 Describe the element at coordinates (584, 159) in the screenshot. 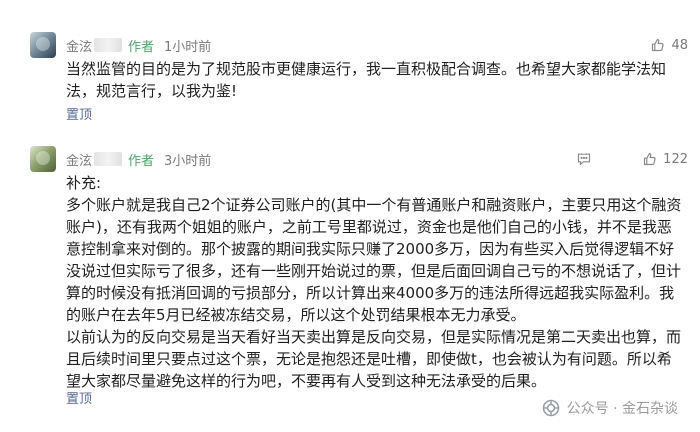

I see `reply-icon` at that location.